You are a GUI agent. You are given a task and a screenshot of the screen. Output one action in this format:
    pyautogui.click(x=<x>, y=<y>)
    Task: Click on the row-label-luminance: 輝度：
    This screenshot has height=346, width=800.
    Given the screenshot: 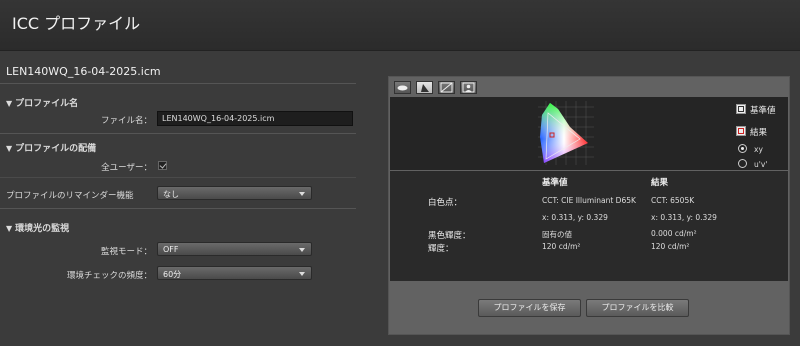 What is the action you would take?
    pyautogui.click(x=441, y=249)
    